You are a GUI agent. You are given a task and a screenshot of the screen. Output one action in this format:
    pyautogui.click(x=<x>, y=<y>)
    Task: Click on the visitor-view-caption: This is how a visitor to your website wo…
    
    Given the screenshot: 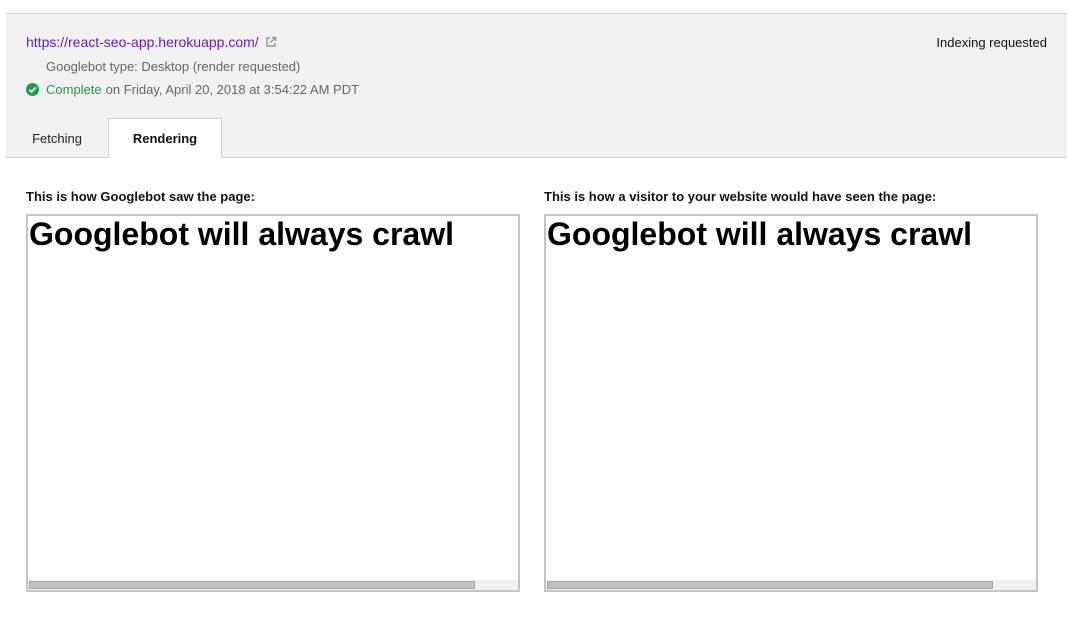 What is the action you would take?
    pyautogui.click(x=740, y=196)
    